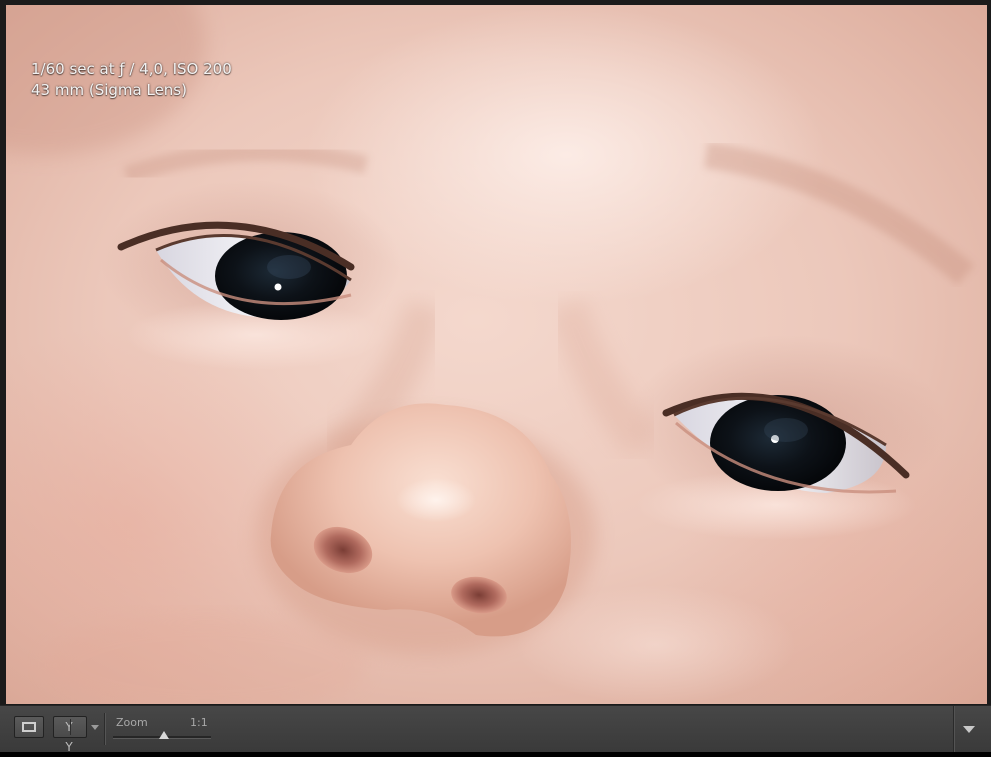 The height and width of the screenshot is (757, 991). Describe the element at coordinates (95, 727) in the screenshot. I see `compare-options-chevron-icon` at that location.